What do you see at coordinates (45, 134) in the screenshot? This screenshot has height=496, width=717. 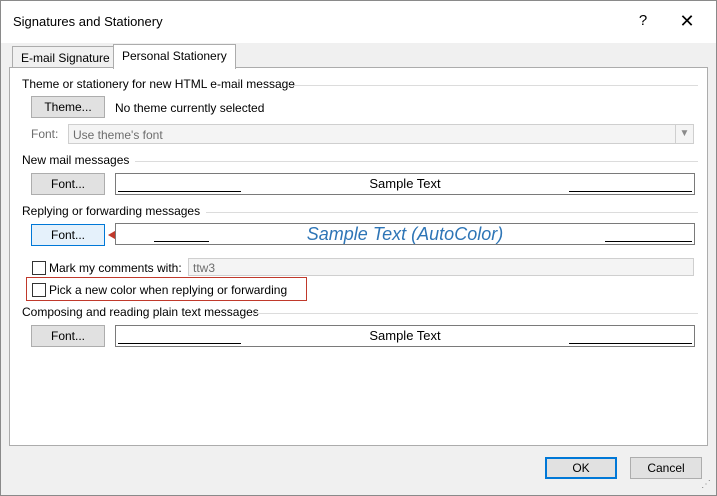 I see `font-label: Font:` at bounding box center [45, 134].